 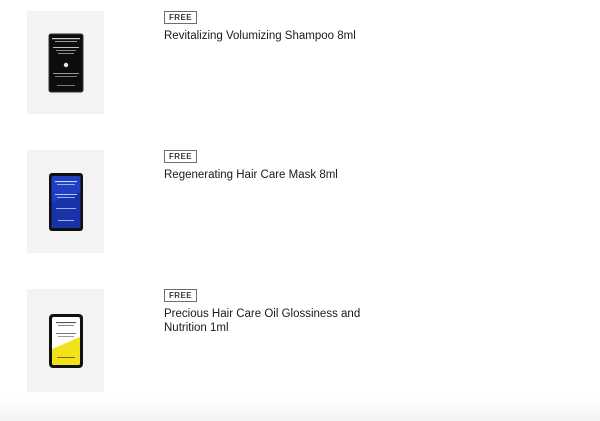 I want to click on shampoo-sachet-icon, so click(x=65, y=62).